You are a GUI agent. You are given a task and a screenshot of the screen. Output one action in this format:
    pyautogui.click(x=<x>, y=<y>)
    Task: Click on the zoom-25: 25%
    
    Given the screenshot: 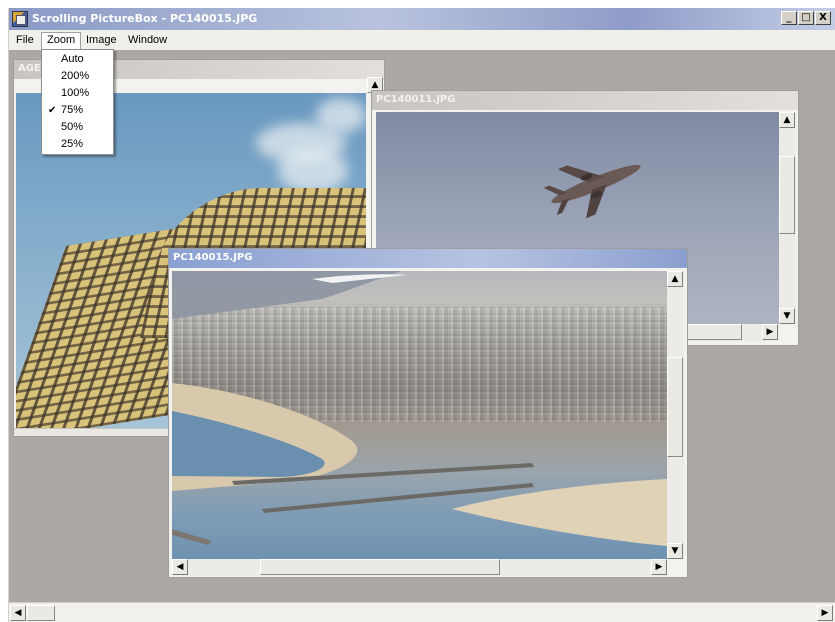 What is the action you would take?
    pyautogui.click(x=77, y=144)
    